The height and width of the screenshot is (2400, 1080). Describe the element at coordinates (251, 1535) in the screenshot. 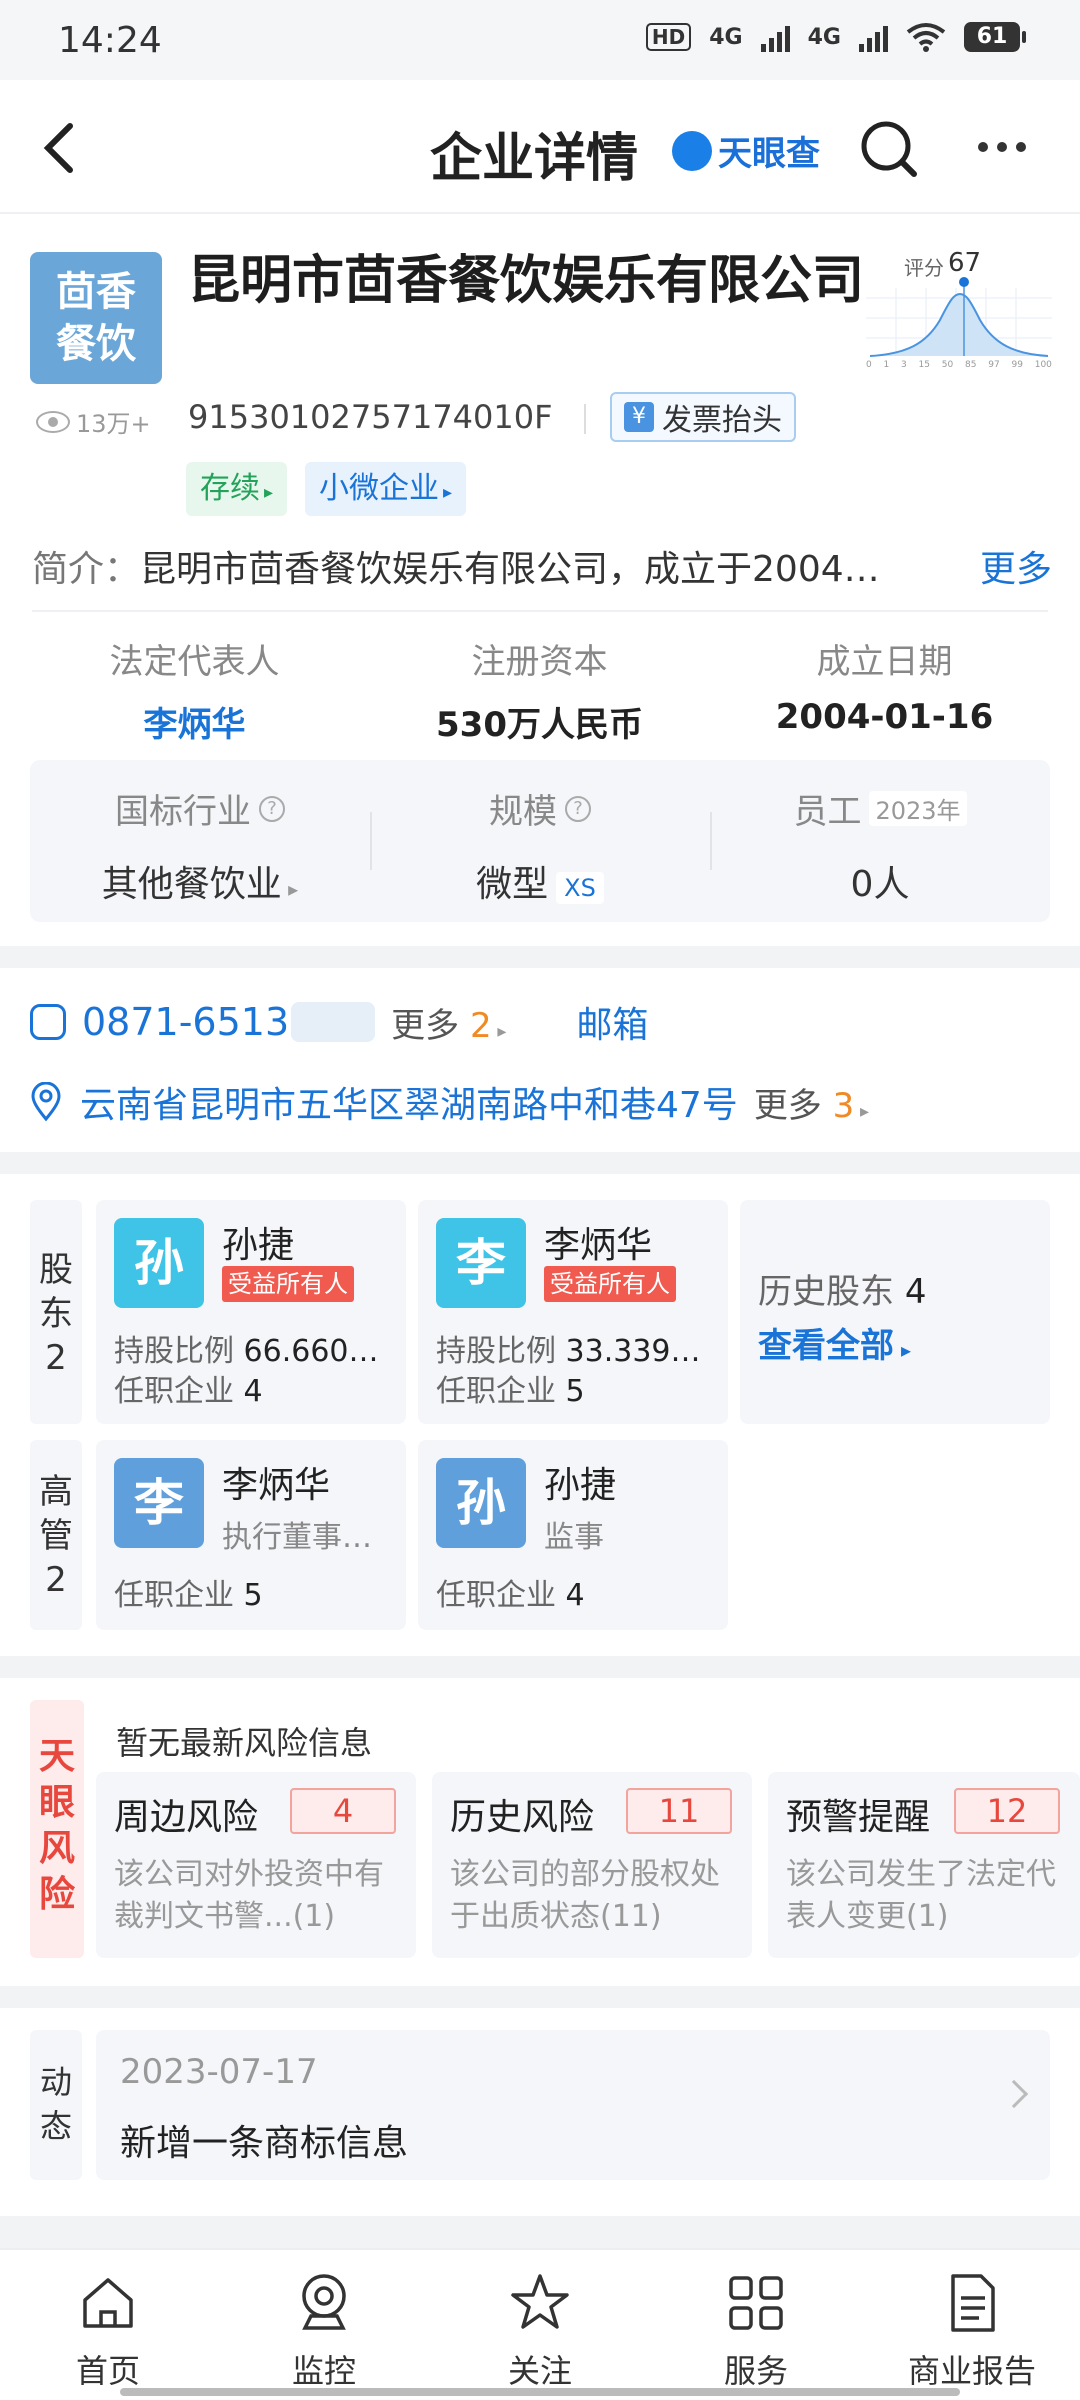

I see `executive-card: 李 李炳华 执行董事… 任职企业 5` at that location.